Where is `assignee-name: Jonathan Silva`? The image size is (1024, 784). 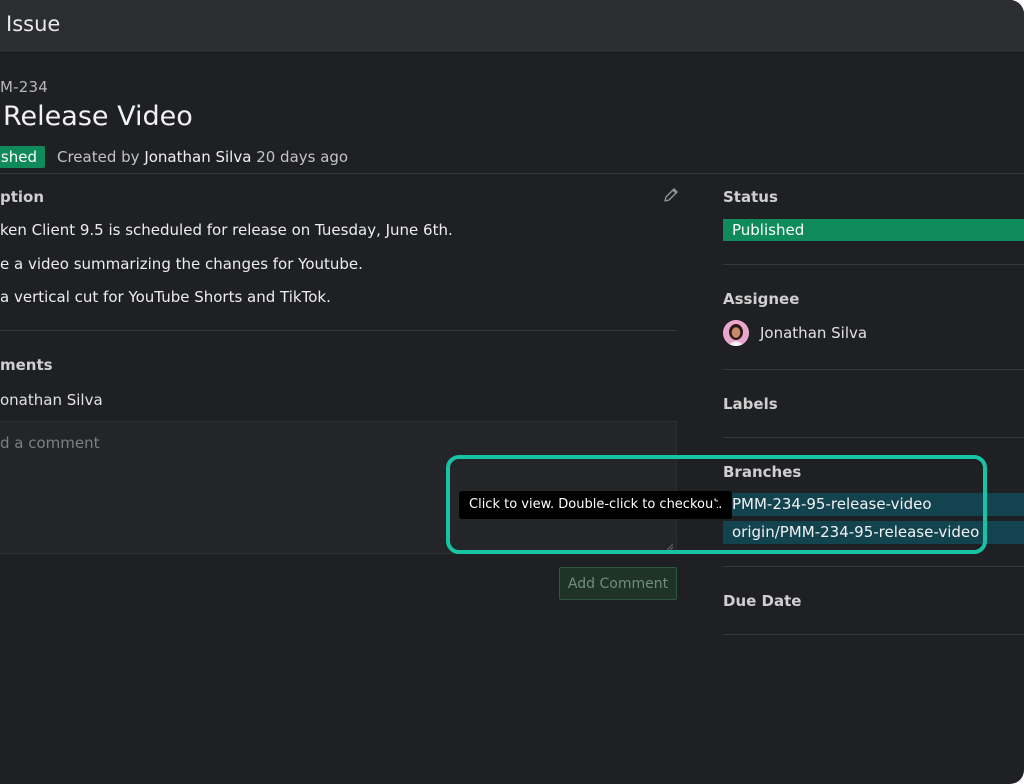 assignee-name: Jonathan Silva is located at coordinates (813, 333).